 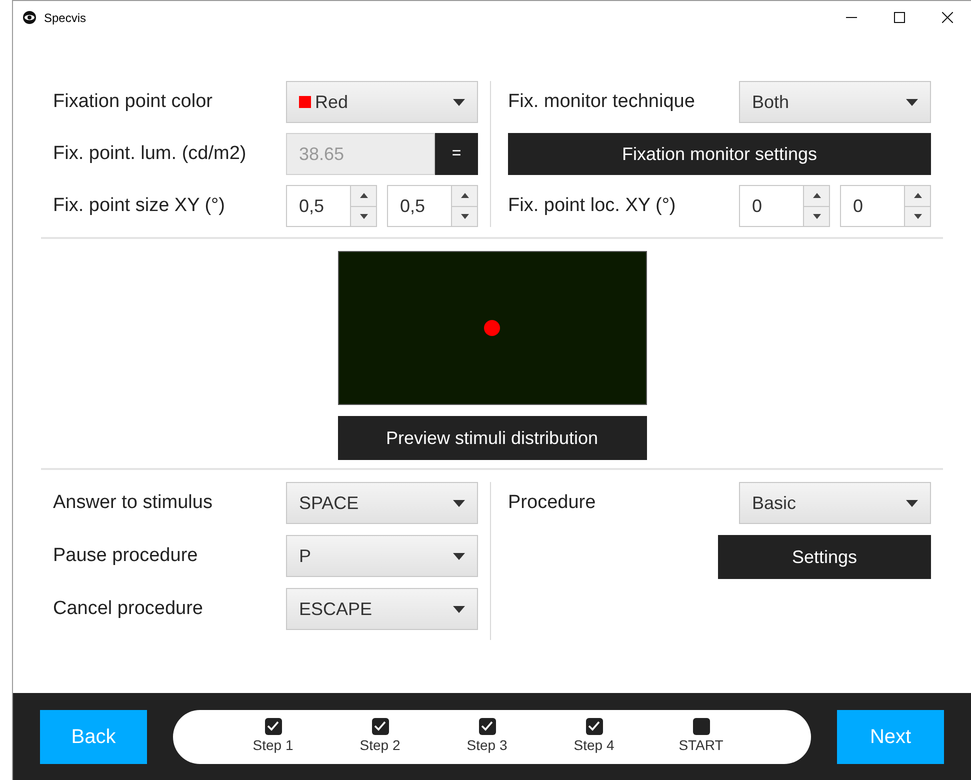 I want to click on dropdown-value: P, so click(x=305, y=556).